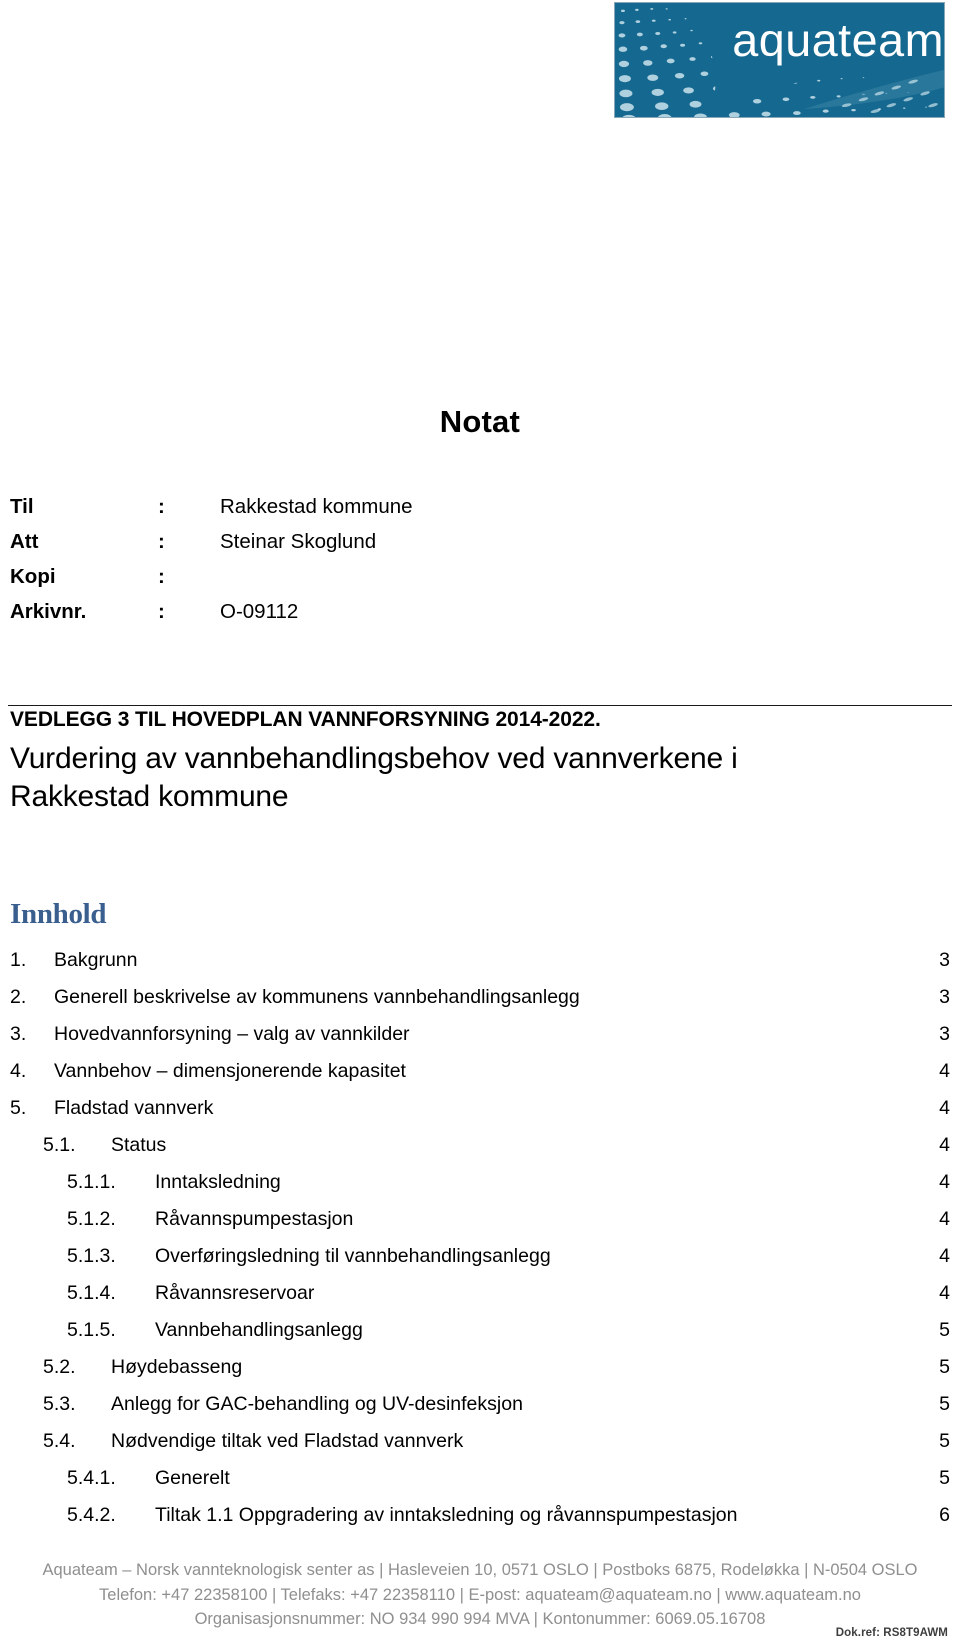 The width and height of the screenshot is (960, 1647). What do you see at coordinates (465, 576) in the screenshot?
I see `meta-value-kopi` at bounding box center [465, 576].